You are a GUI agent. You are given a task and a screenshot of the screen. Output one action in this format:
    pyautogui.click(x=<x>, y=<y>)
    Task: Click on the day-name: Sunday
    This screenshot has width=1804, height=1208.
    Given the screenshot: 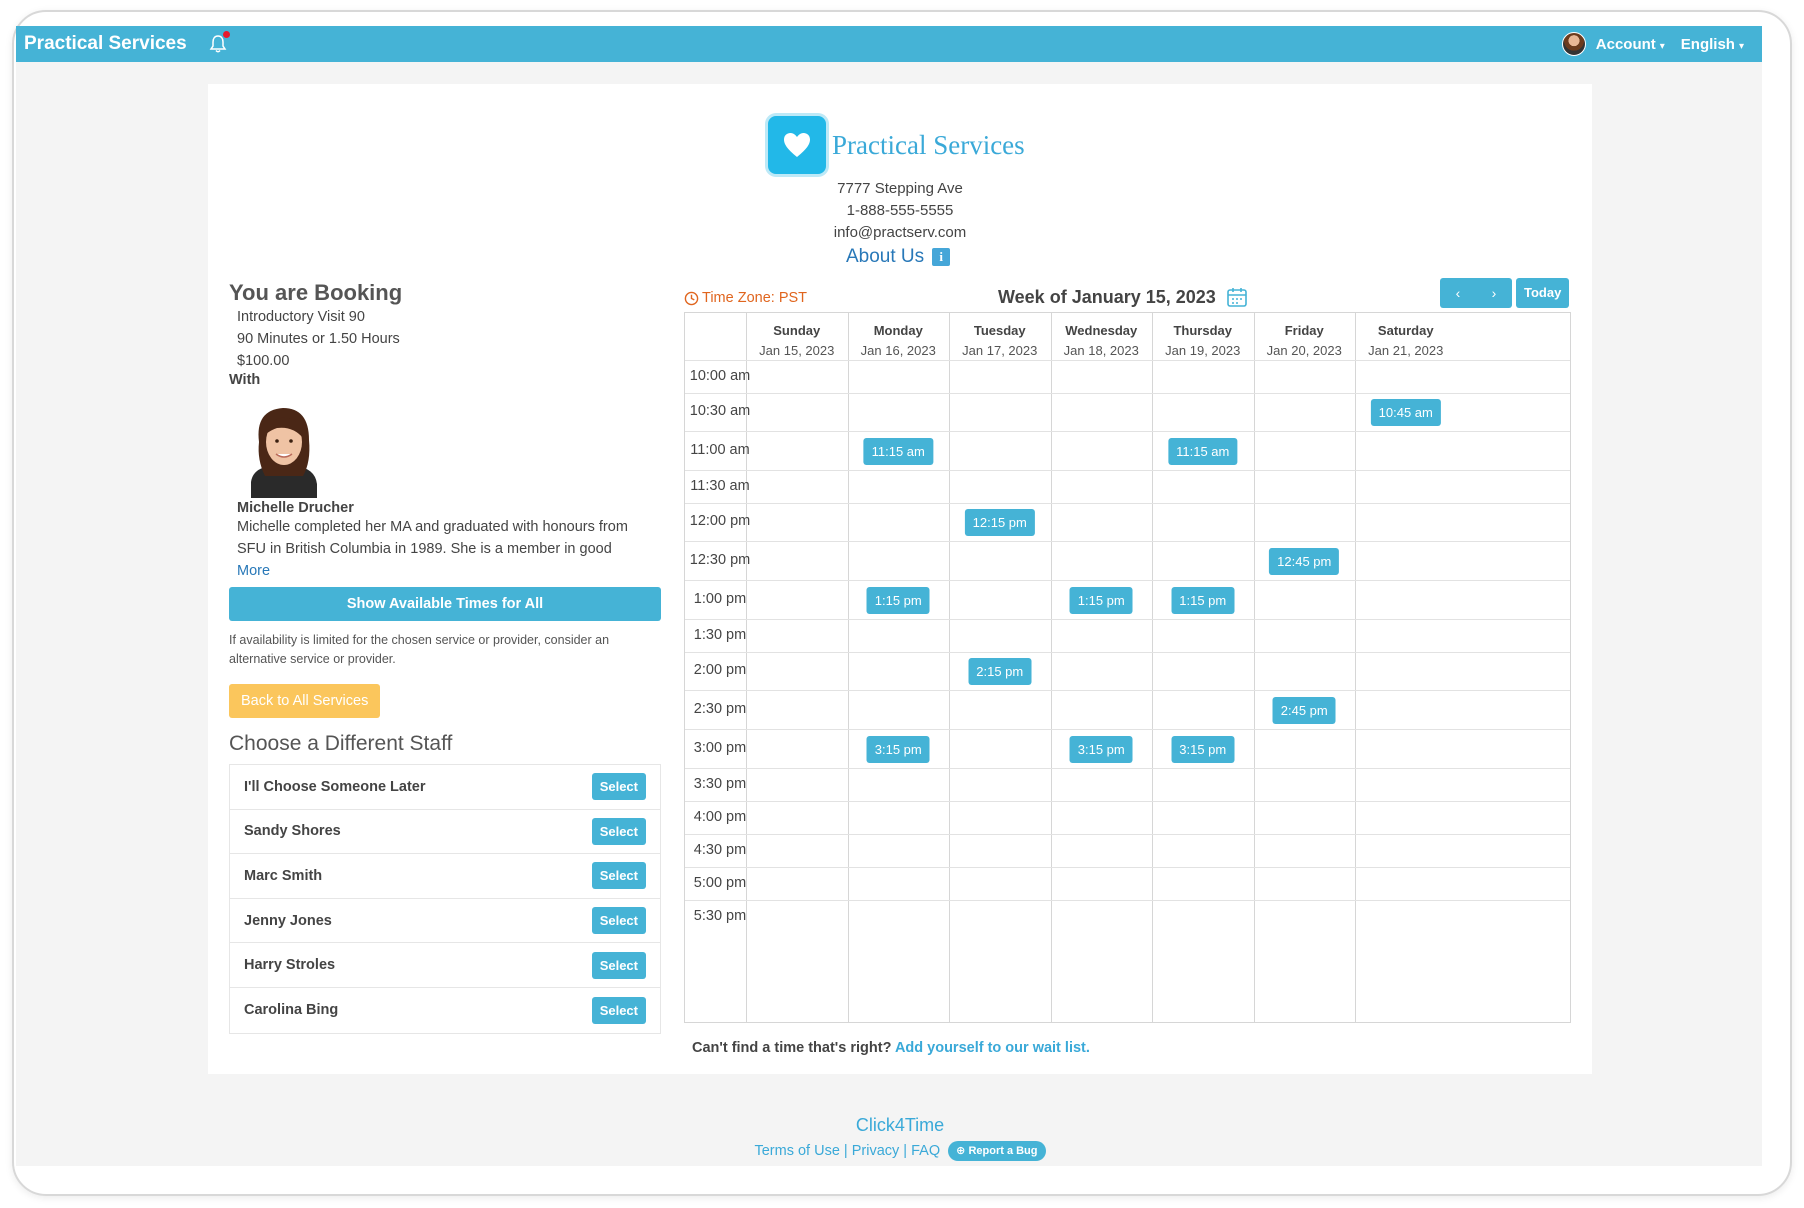 What is the action you would take?
    pyautogui.click(x=797, y=330)
    